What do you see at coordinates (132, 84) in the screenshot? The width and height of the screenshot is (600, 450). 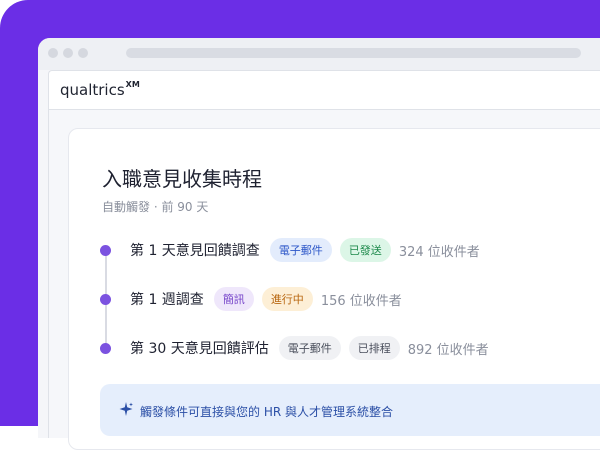 I see `logo-mark: XM` at bounding box center [132, 84].